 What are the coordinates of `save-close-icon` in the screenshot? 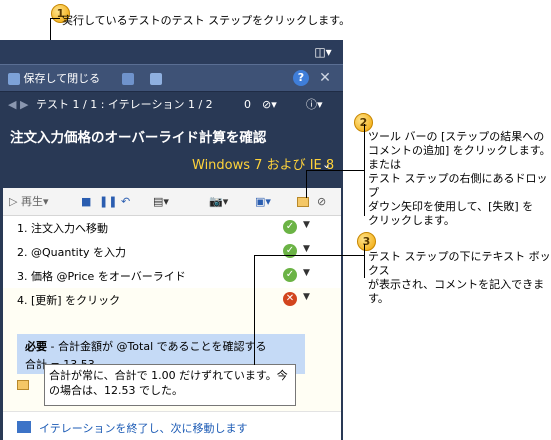 It's located at (14, 79).